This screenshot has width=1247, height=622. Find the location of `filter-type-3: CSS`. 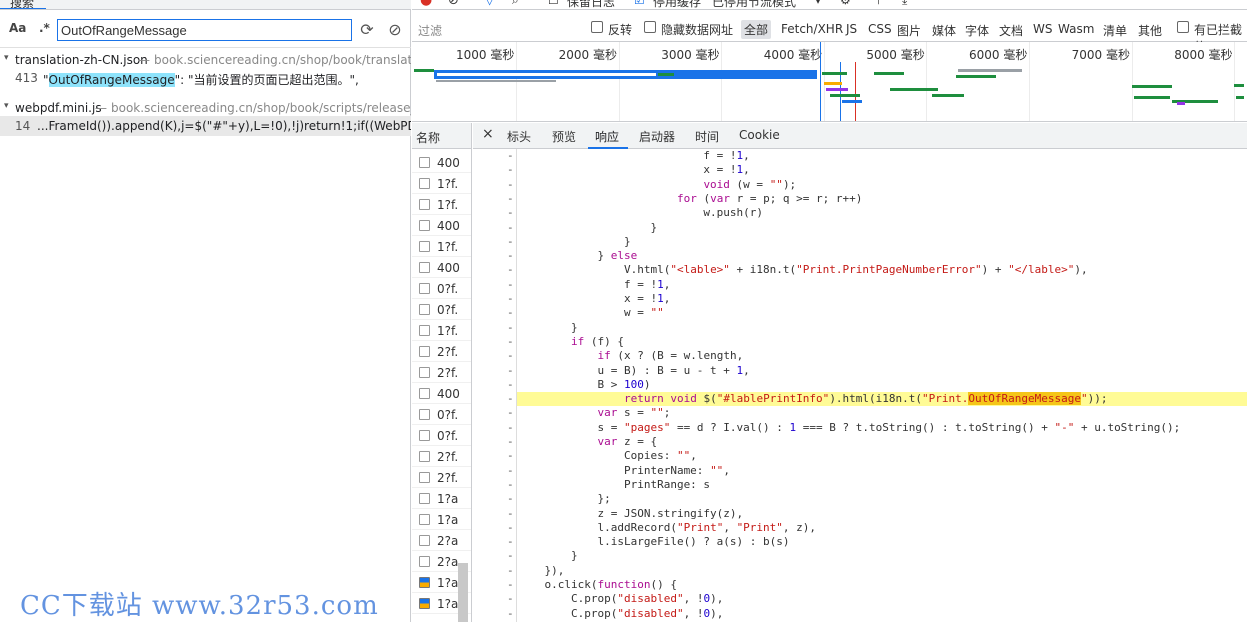

filter-type-3: CSS is located at coordinates (880, 29).